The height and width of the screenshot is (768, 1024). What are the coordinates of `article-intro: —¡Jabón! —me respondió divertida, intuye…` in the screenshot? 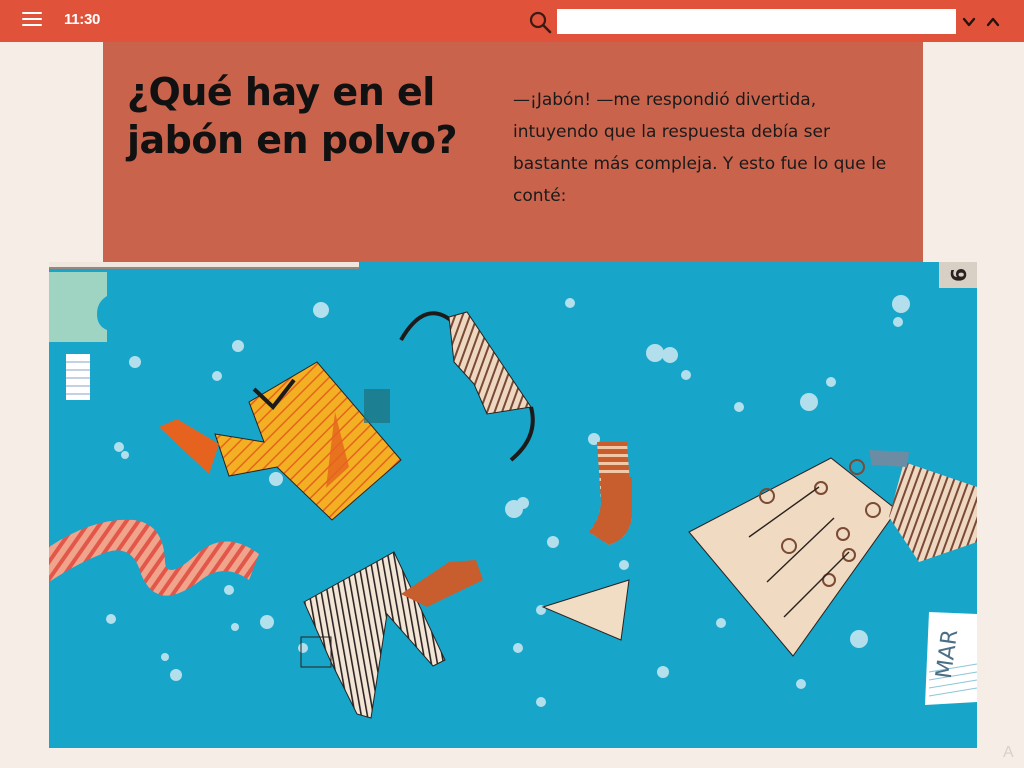 It's located at (700, 148).